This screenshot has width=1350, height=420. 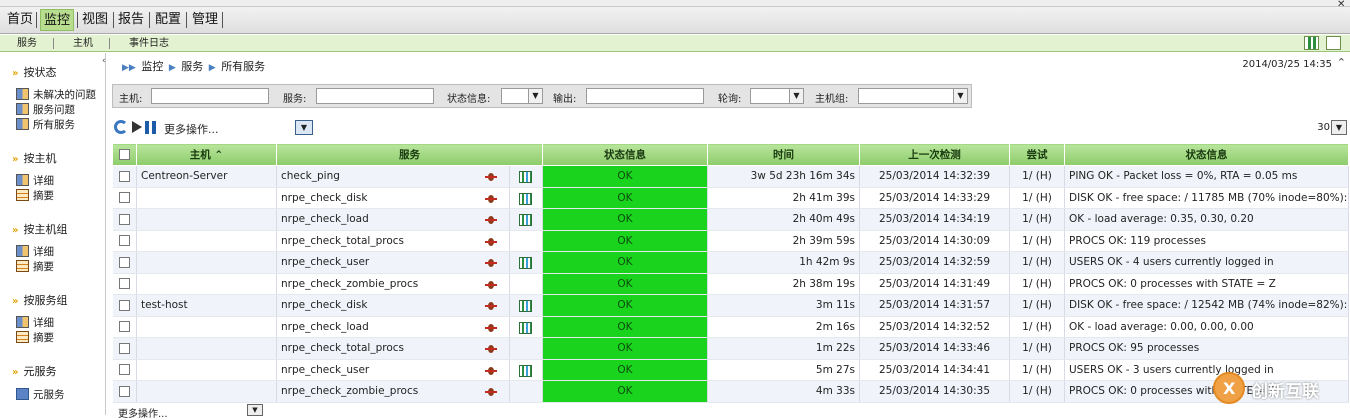 I want to click on breadcrumb-monitoring: 监控, so click(x=152, y=66).